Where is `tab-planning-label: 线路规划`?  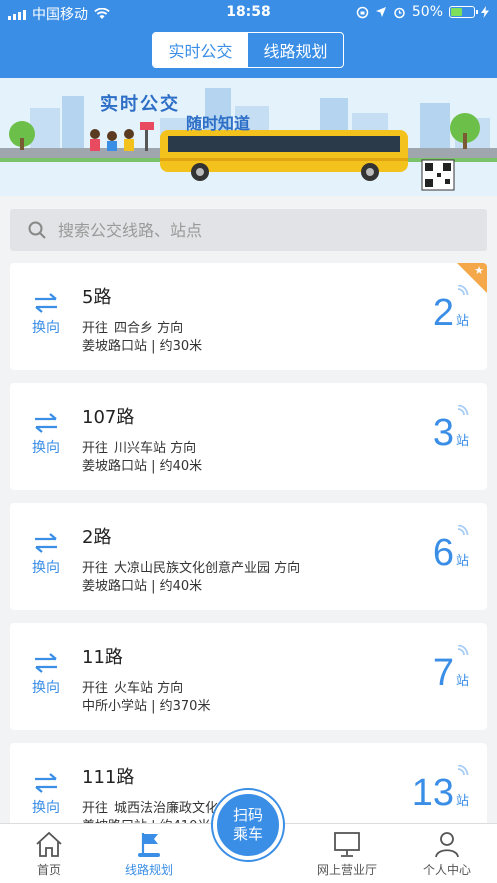 tab-planning-label: 线路规划 is located at coordinates (148, 870).